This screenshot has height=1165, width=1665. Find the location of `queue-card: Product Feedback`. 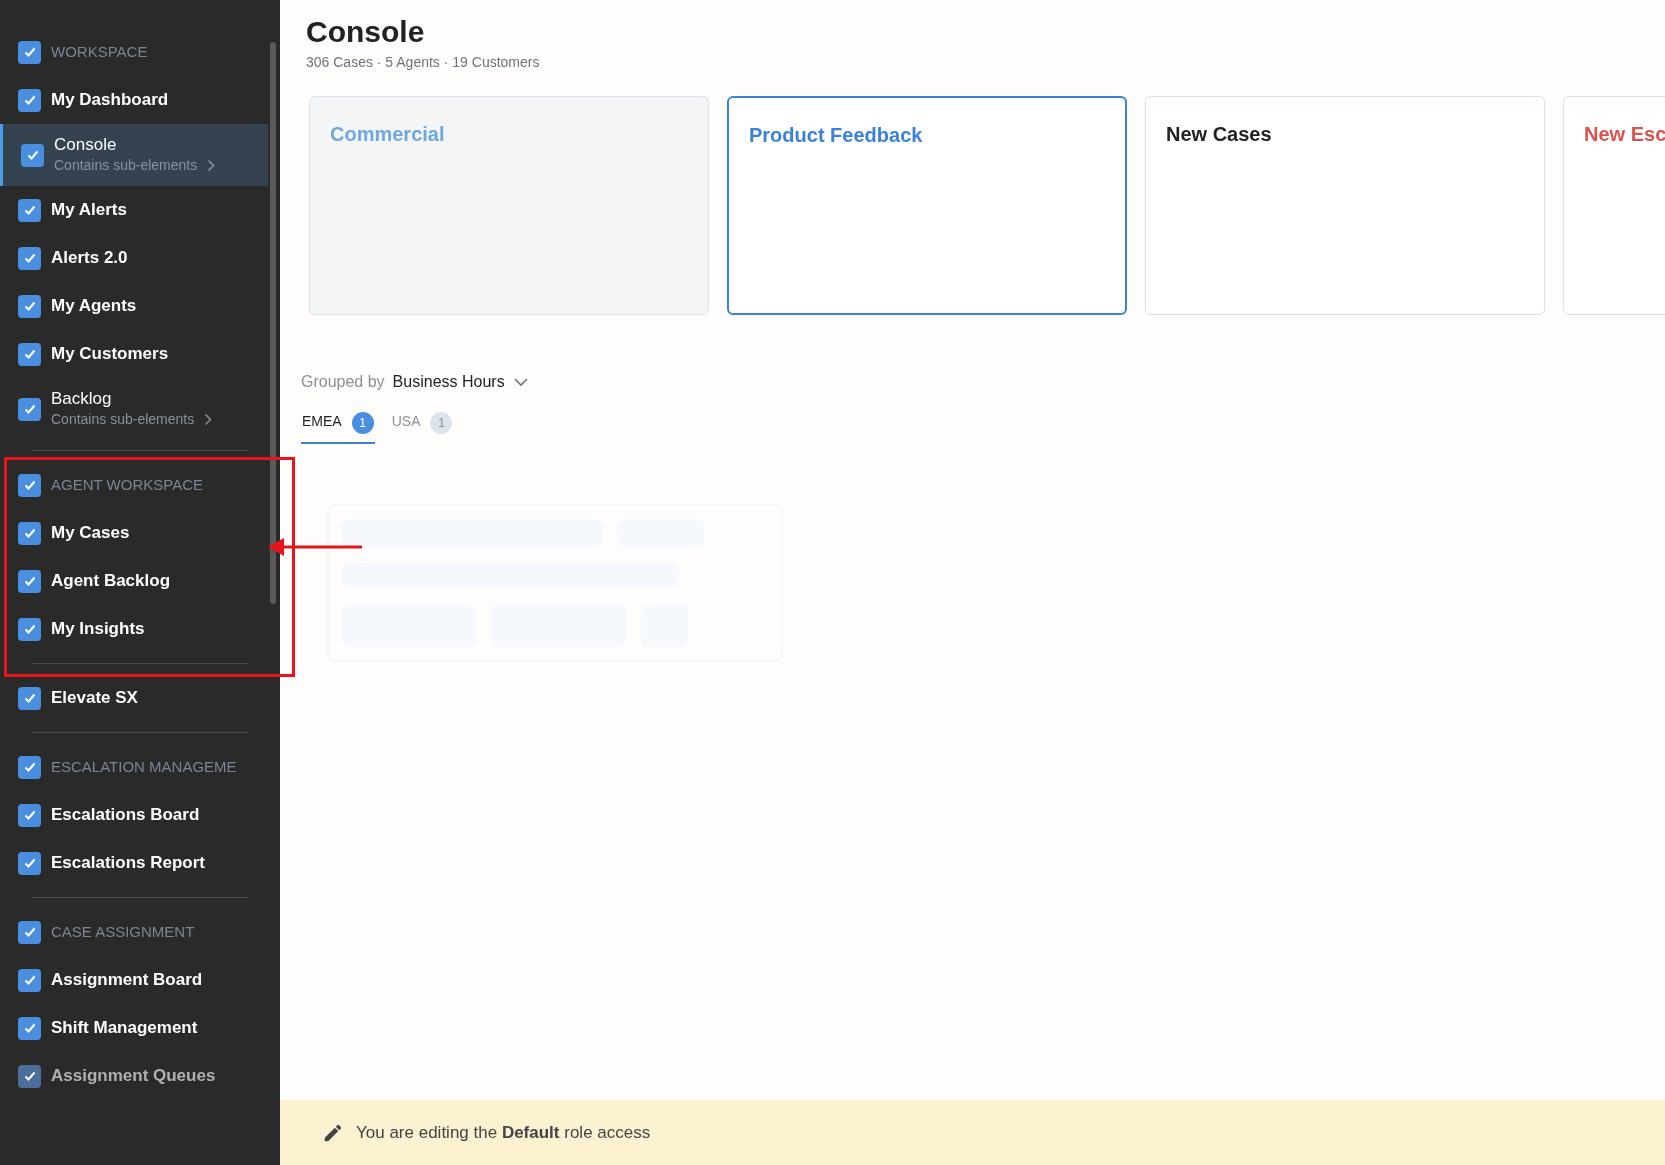

queue-card: Product Feedback is located at coordinates (927, 205).